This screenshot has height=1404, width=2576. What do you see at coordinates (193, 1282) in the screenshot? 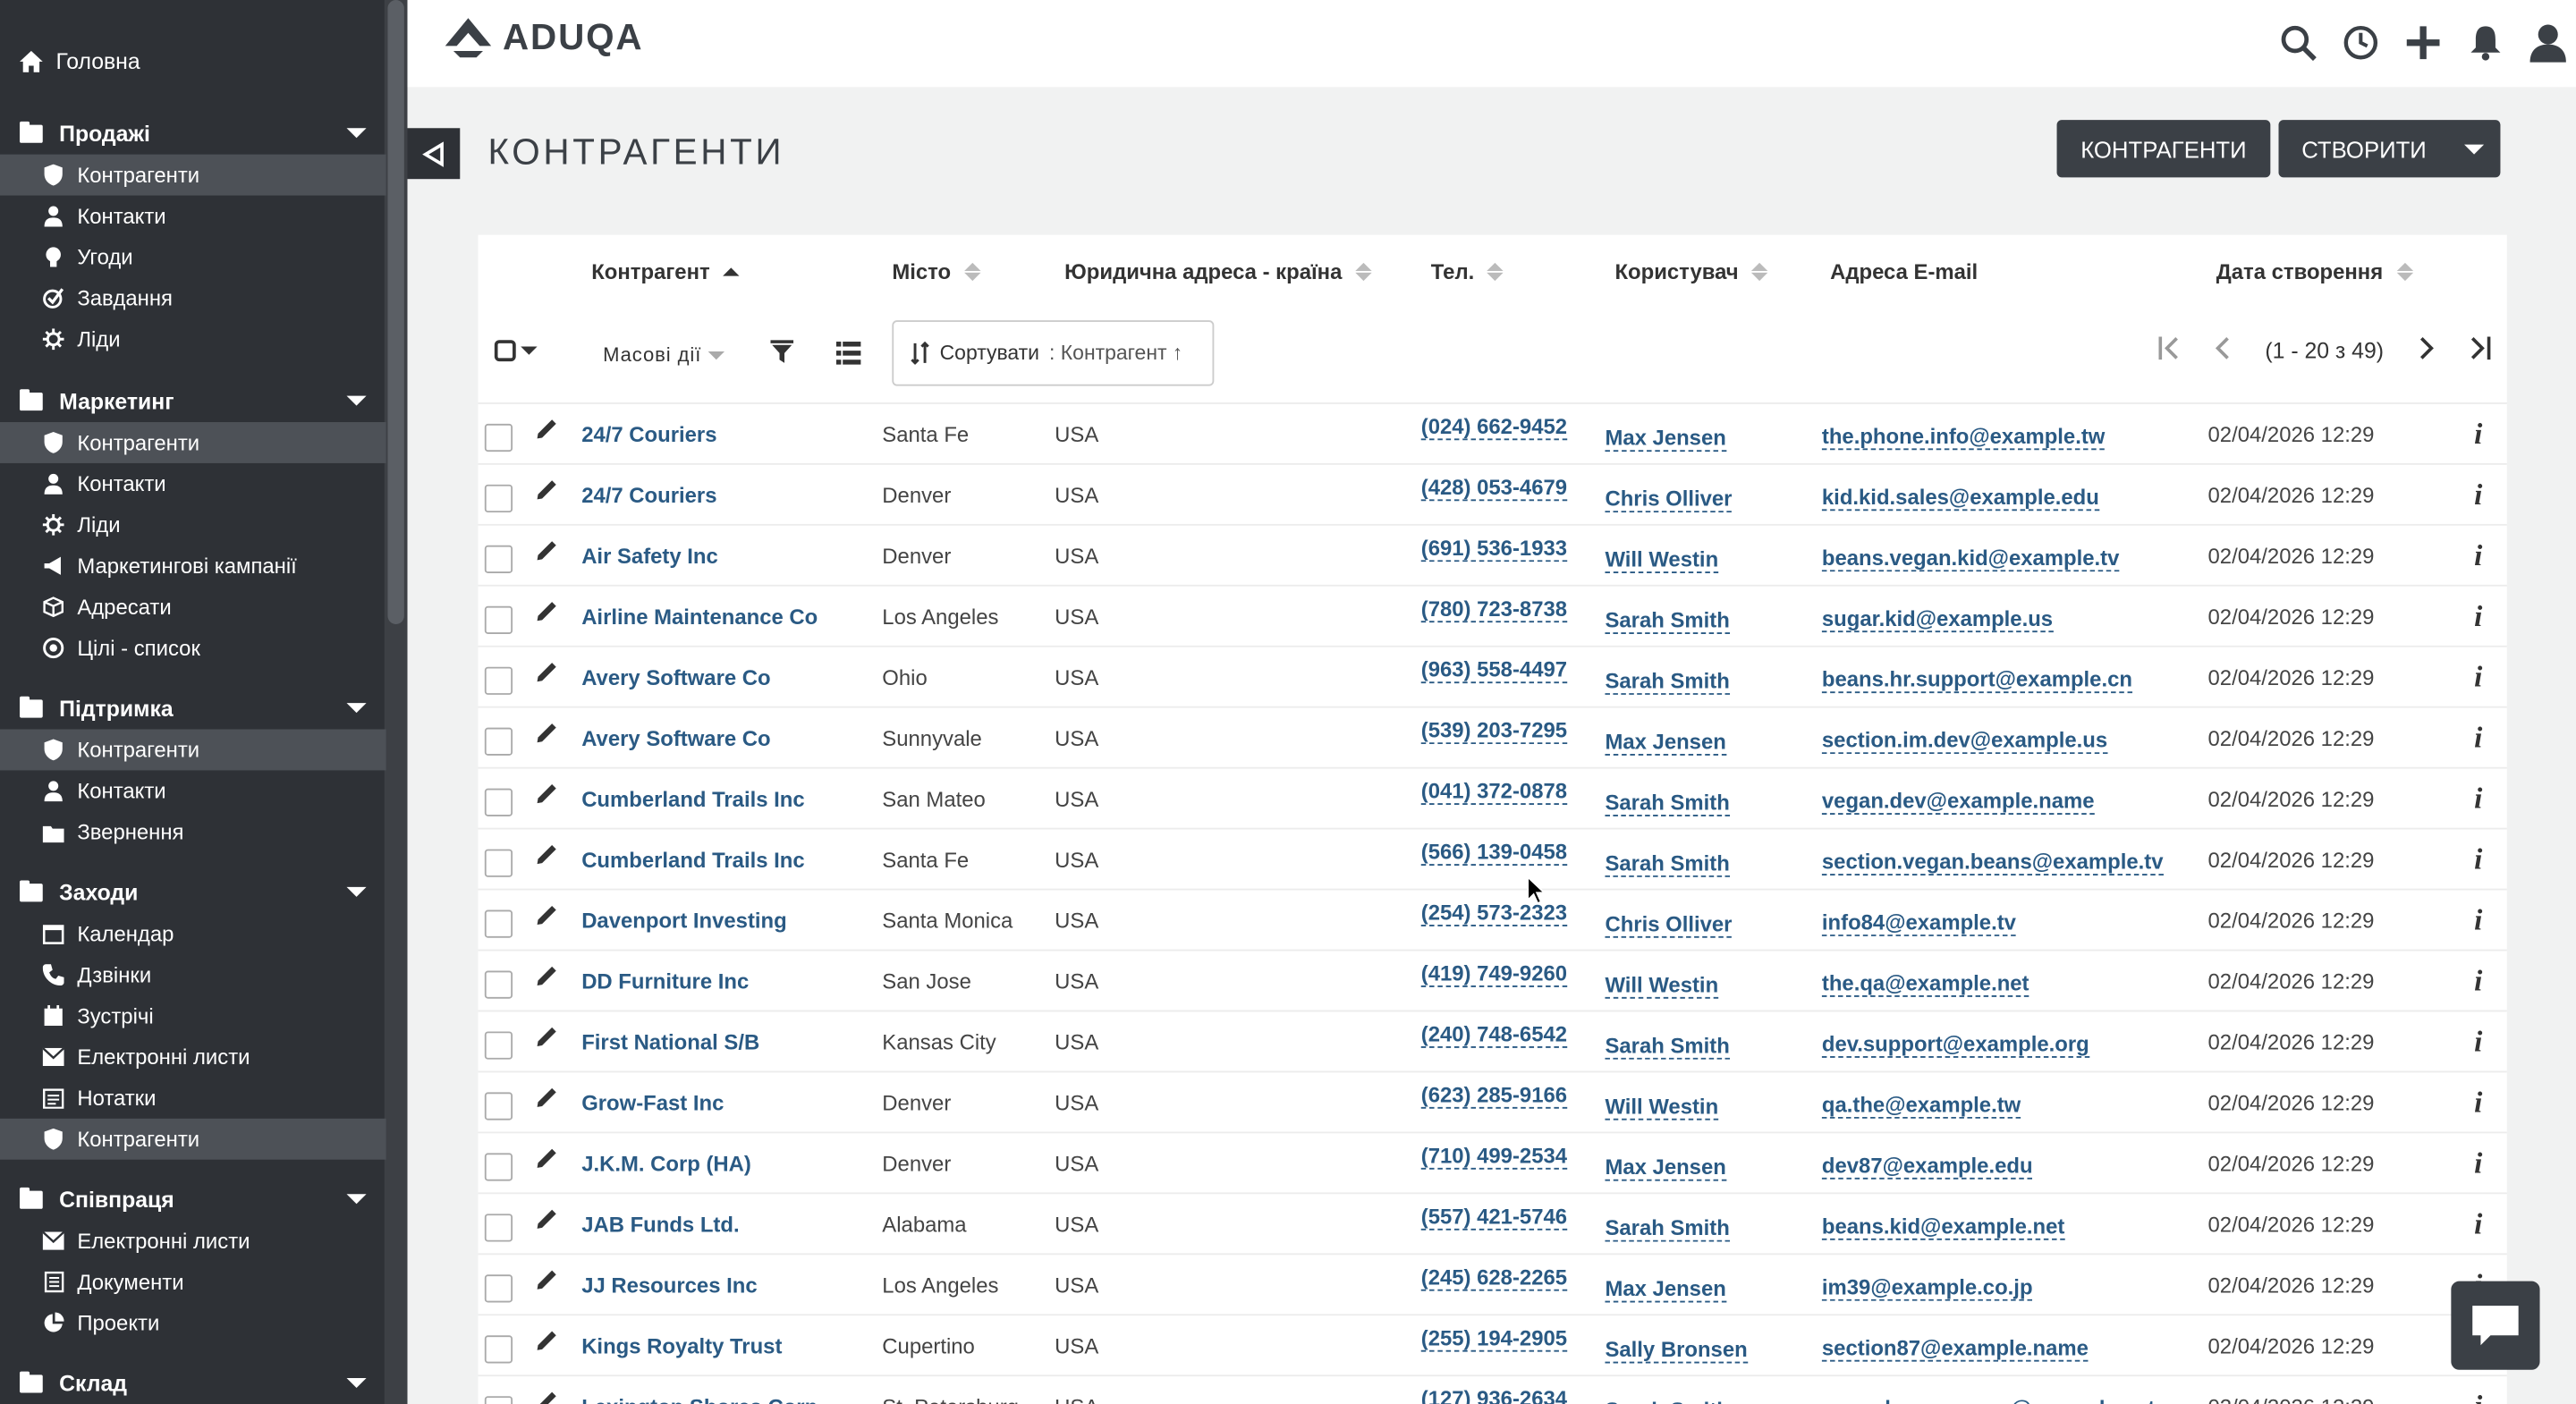
I see `sidebar-item: Документи` at bounding box center [193, 1282].